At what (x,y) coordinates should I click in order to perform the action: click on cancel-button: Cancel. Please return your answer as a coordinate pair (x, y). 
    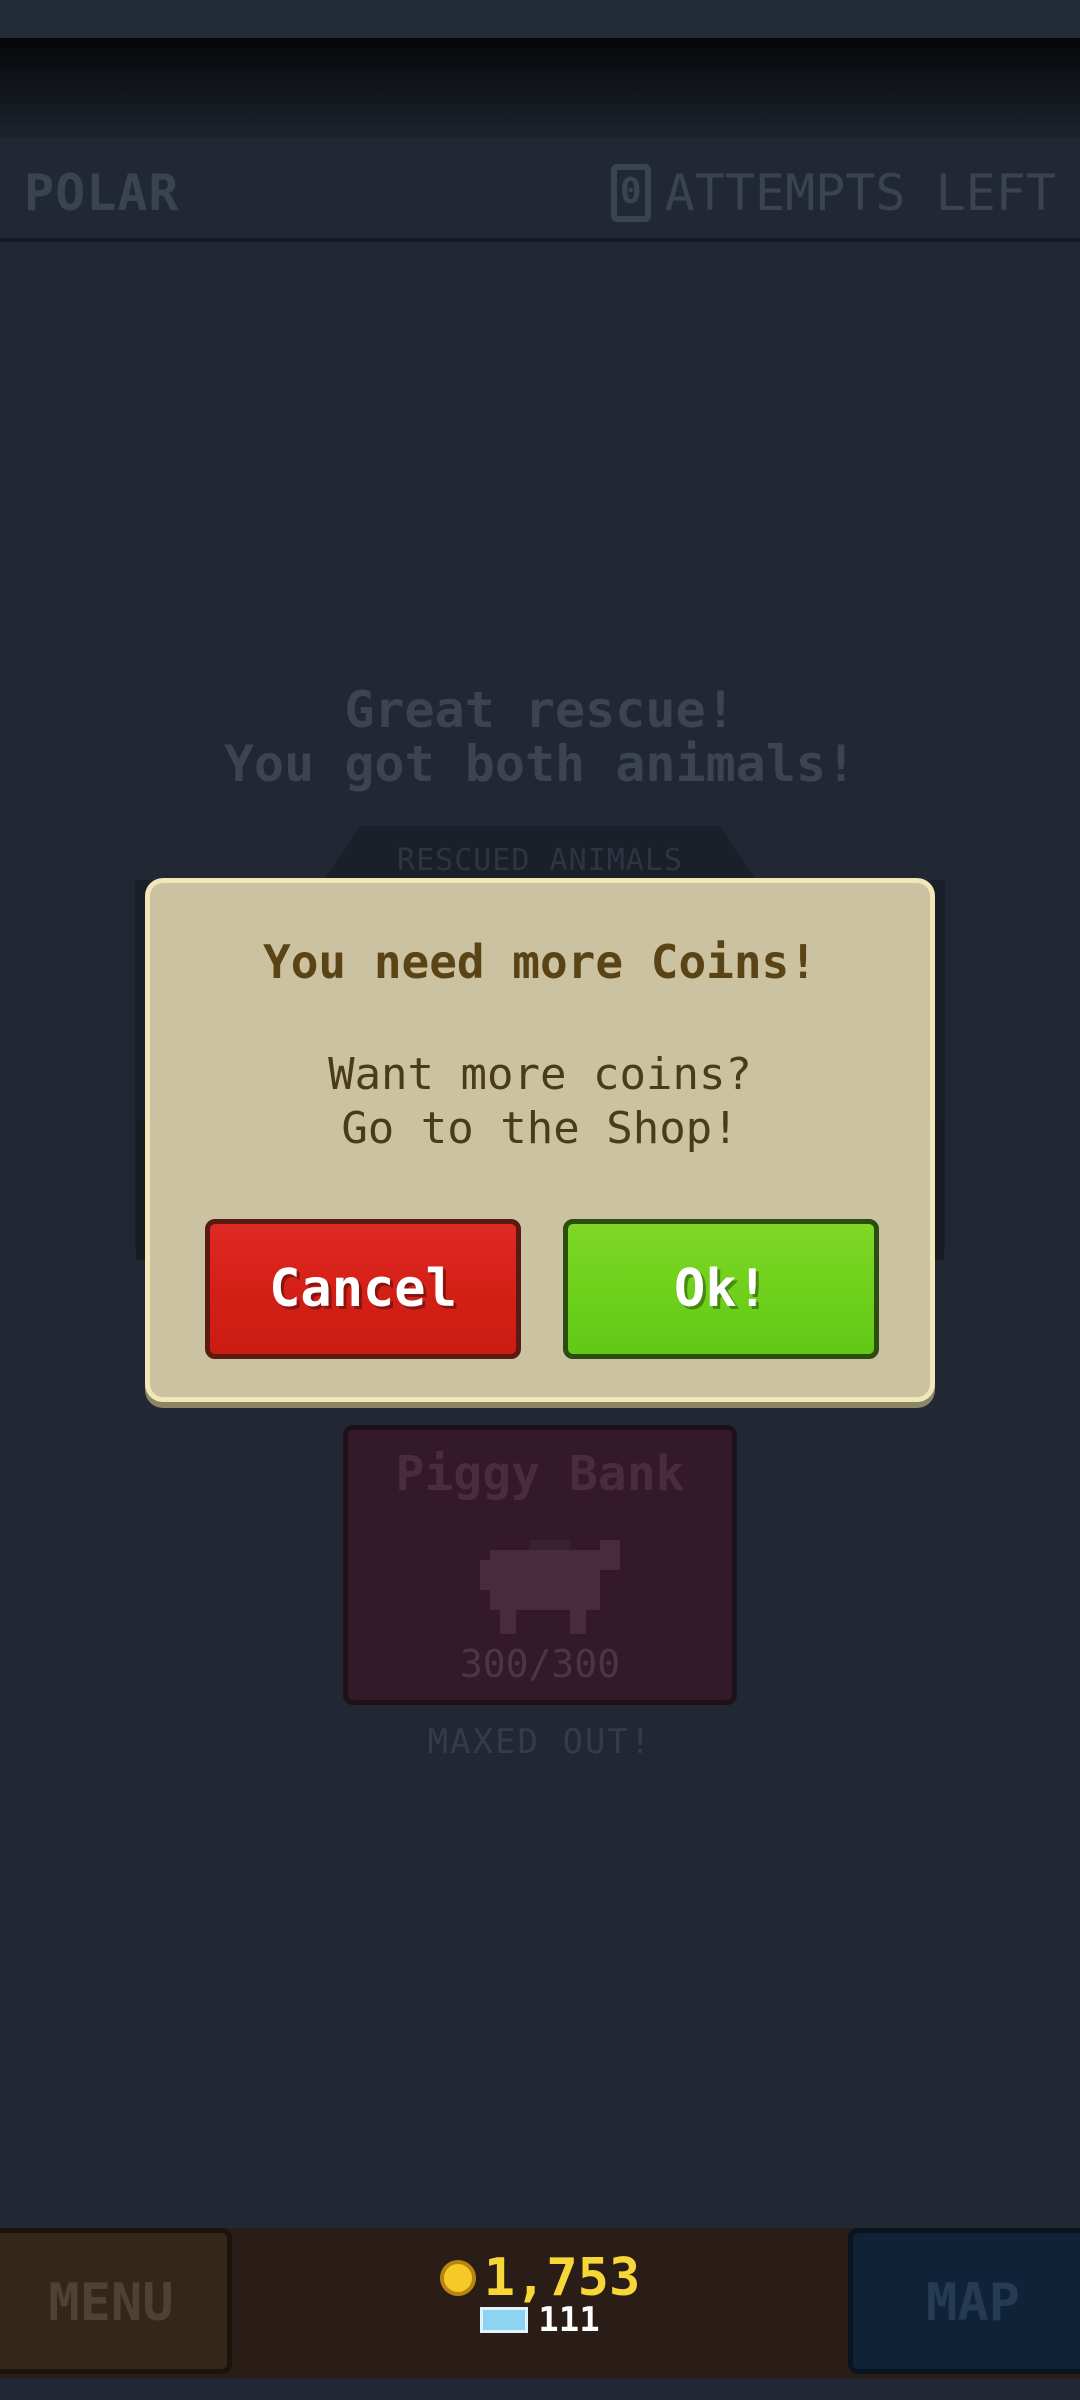
    Looking at the image, I should click on (363, 1289).